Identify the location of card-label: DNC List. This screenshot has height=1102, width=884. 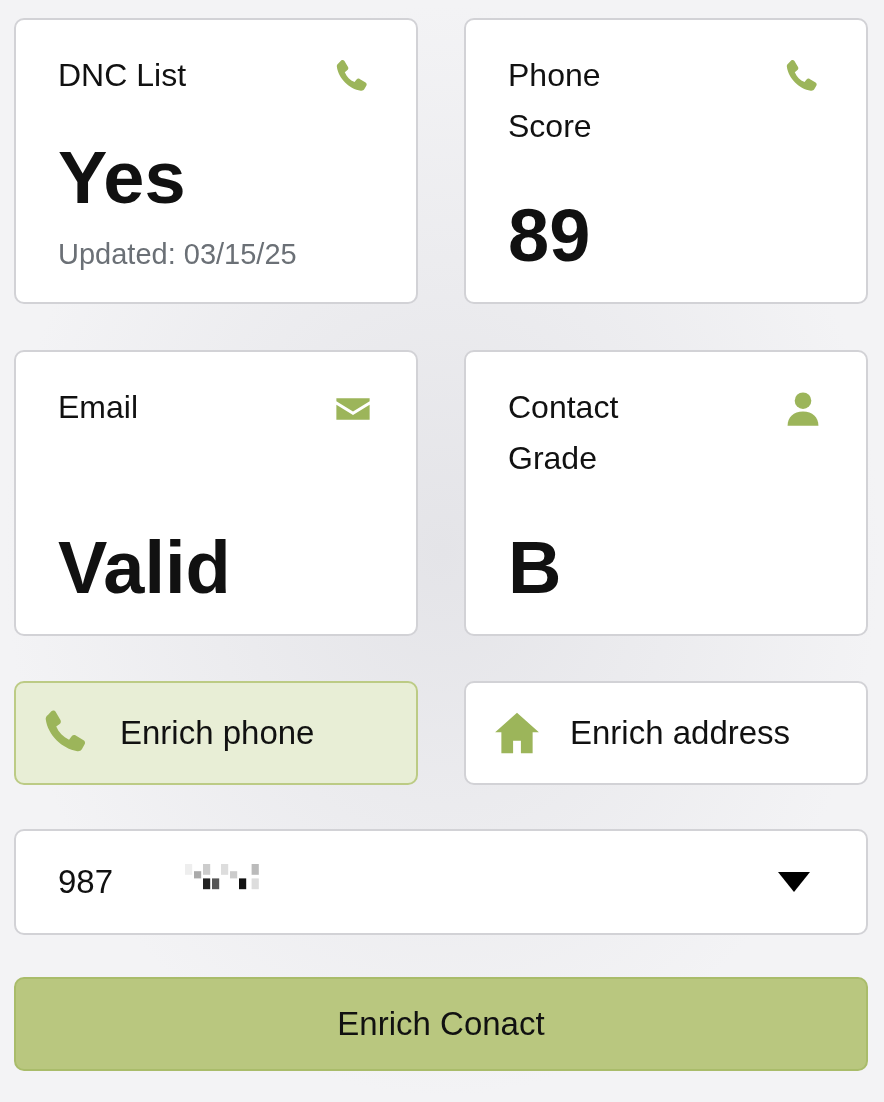
(122, 75).